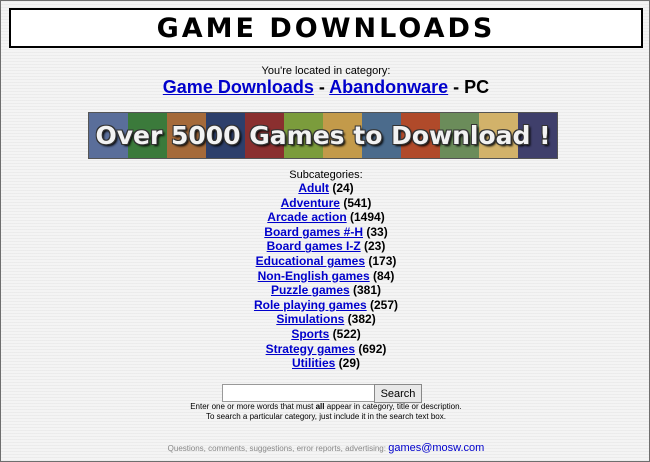 Image resolution: width=650 pixels, height=462 pixels. What do you see at coordinates (313, 232) in the screenshot?
I see `subcategory-link: Board games #-H` at bounding box center [313, 232].